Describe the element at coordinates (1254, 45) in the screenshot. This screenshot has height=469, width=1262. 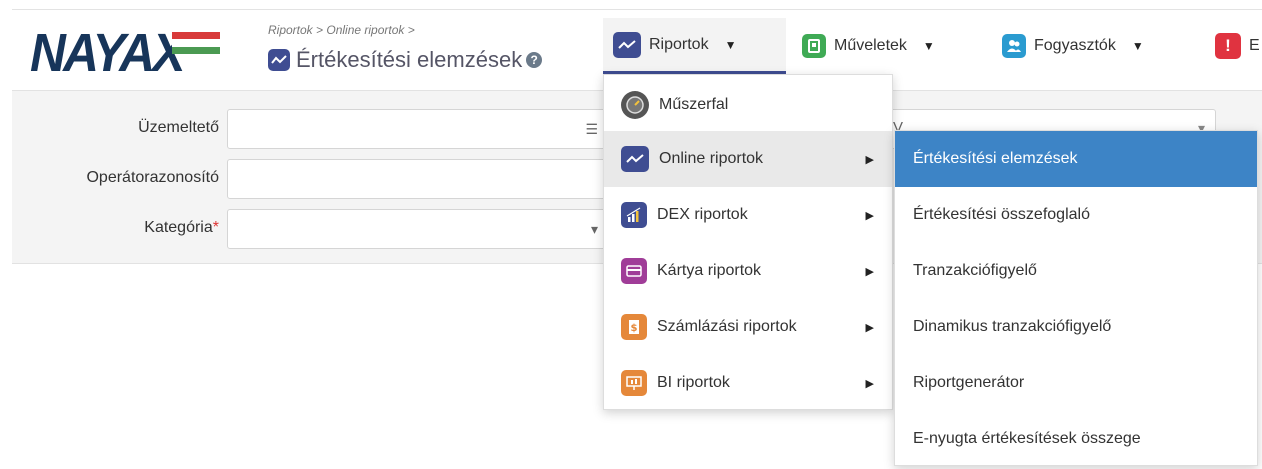
I see `nav-label: E` at that location.